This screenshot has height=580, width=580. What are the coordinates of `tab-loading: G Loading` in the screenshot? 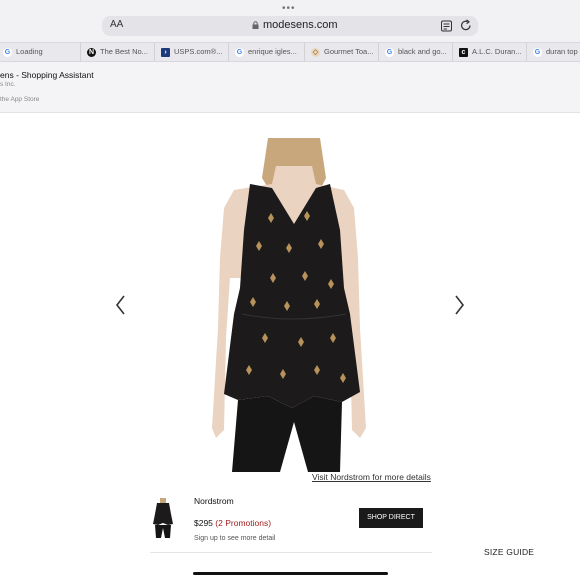 It's located at (40, 52).